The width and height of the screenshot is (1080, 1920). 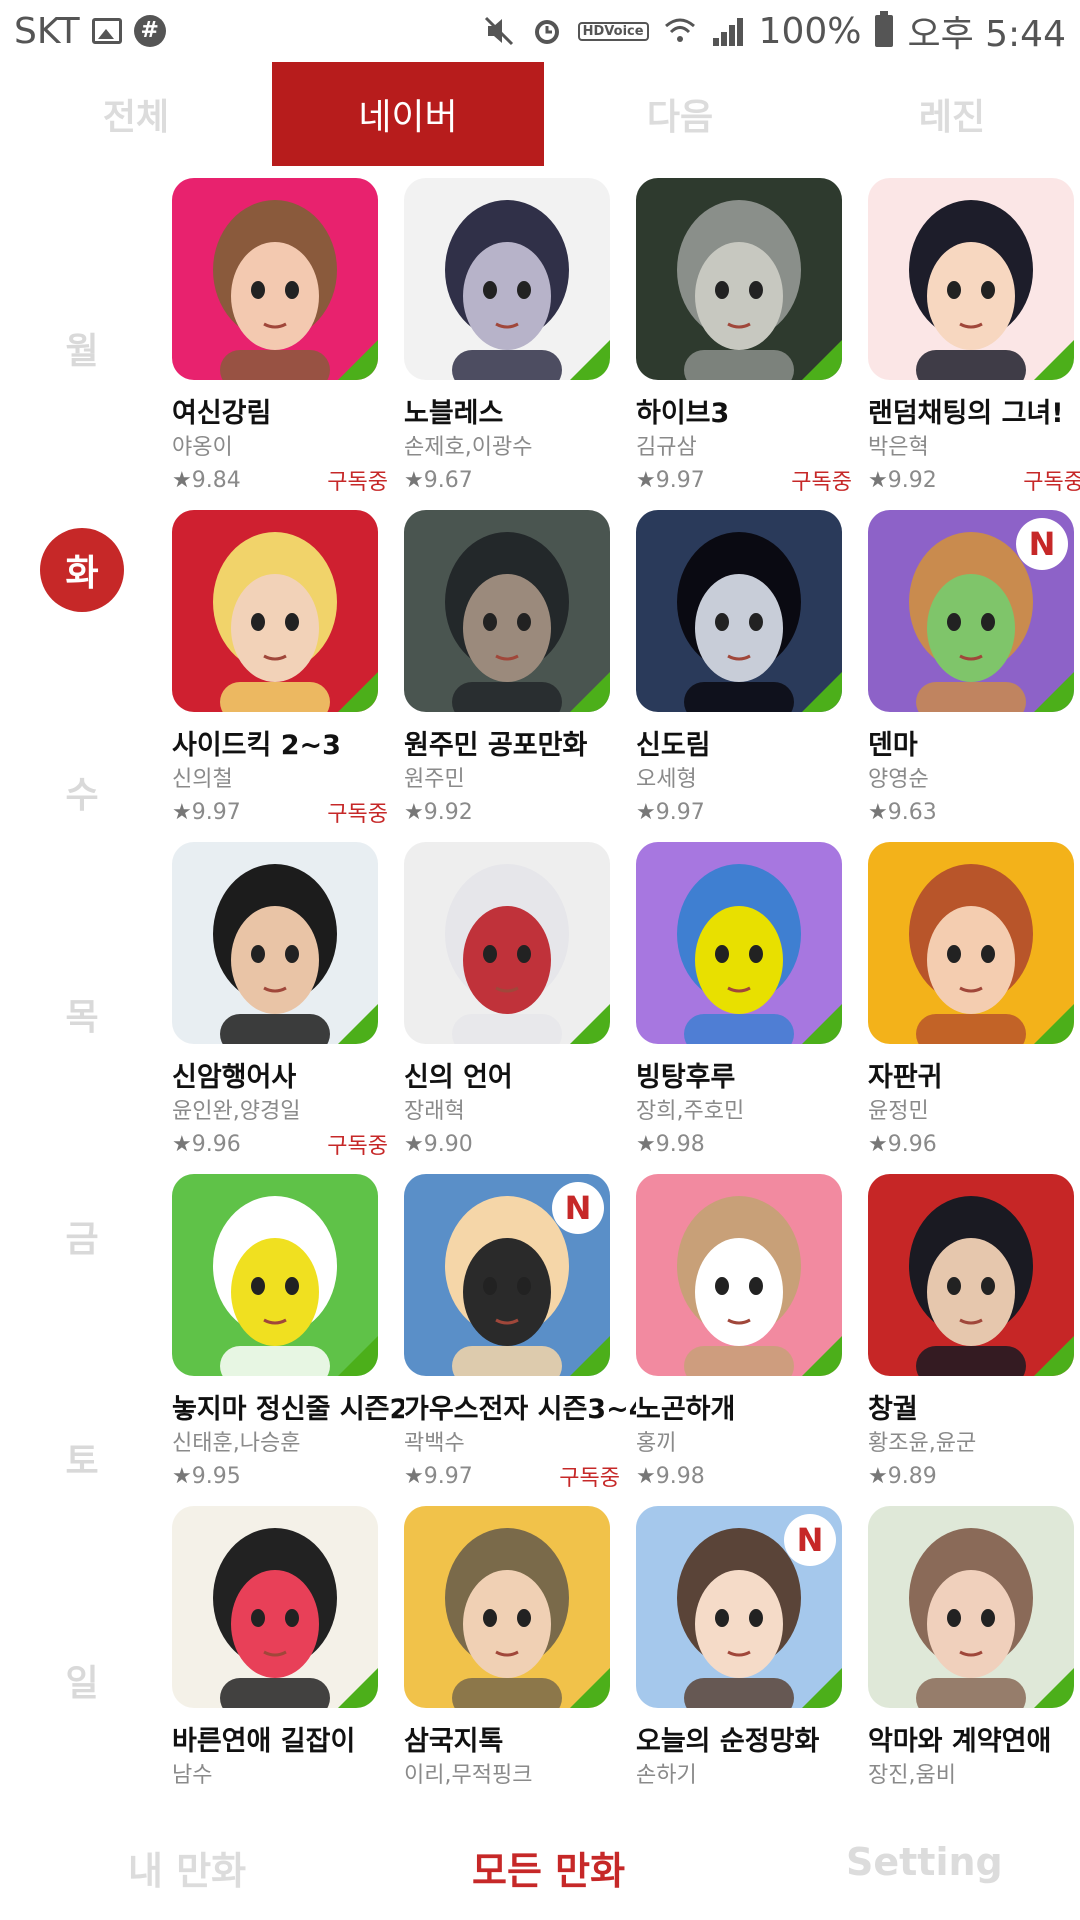 I want to click on comic-card: 노블레스 손제호,이광수 ★9.67, so click(x=509, y=337).